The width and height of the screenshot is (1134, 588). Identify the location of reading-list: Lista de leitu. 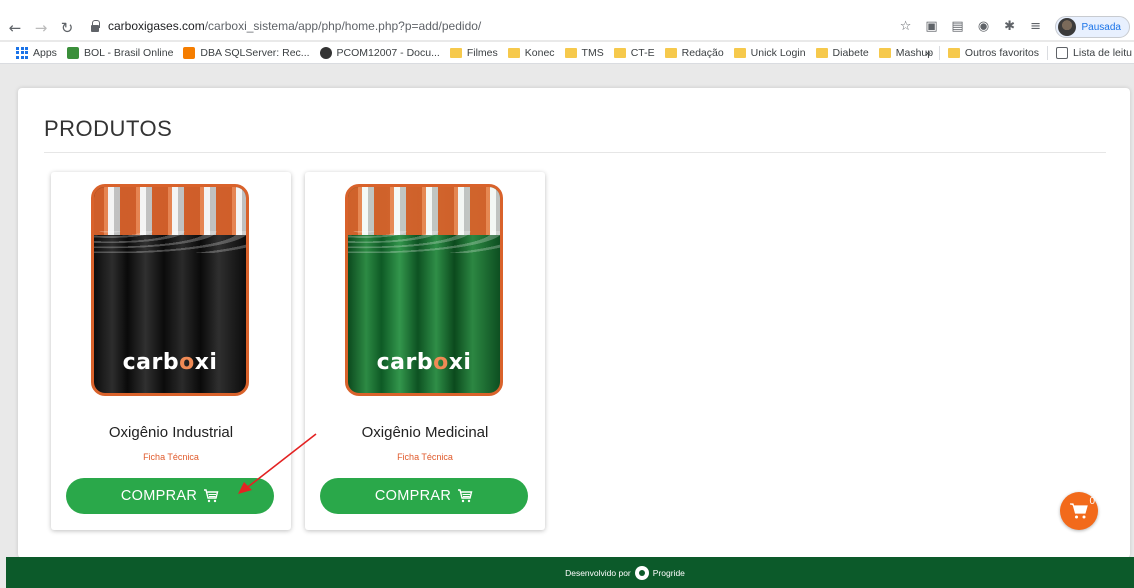
(1094, 53).